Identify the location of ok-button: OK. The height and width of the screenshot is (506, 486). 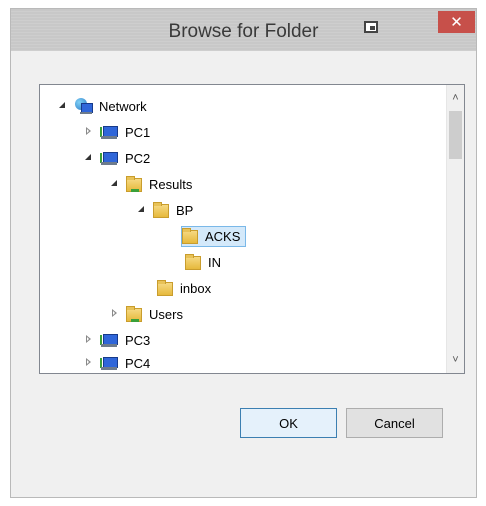
(288, 423).